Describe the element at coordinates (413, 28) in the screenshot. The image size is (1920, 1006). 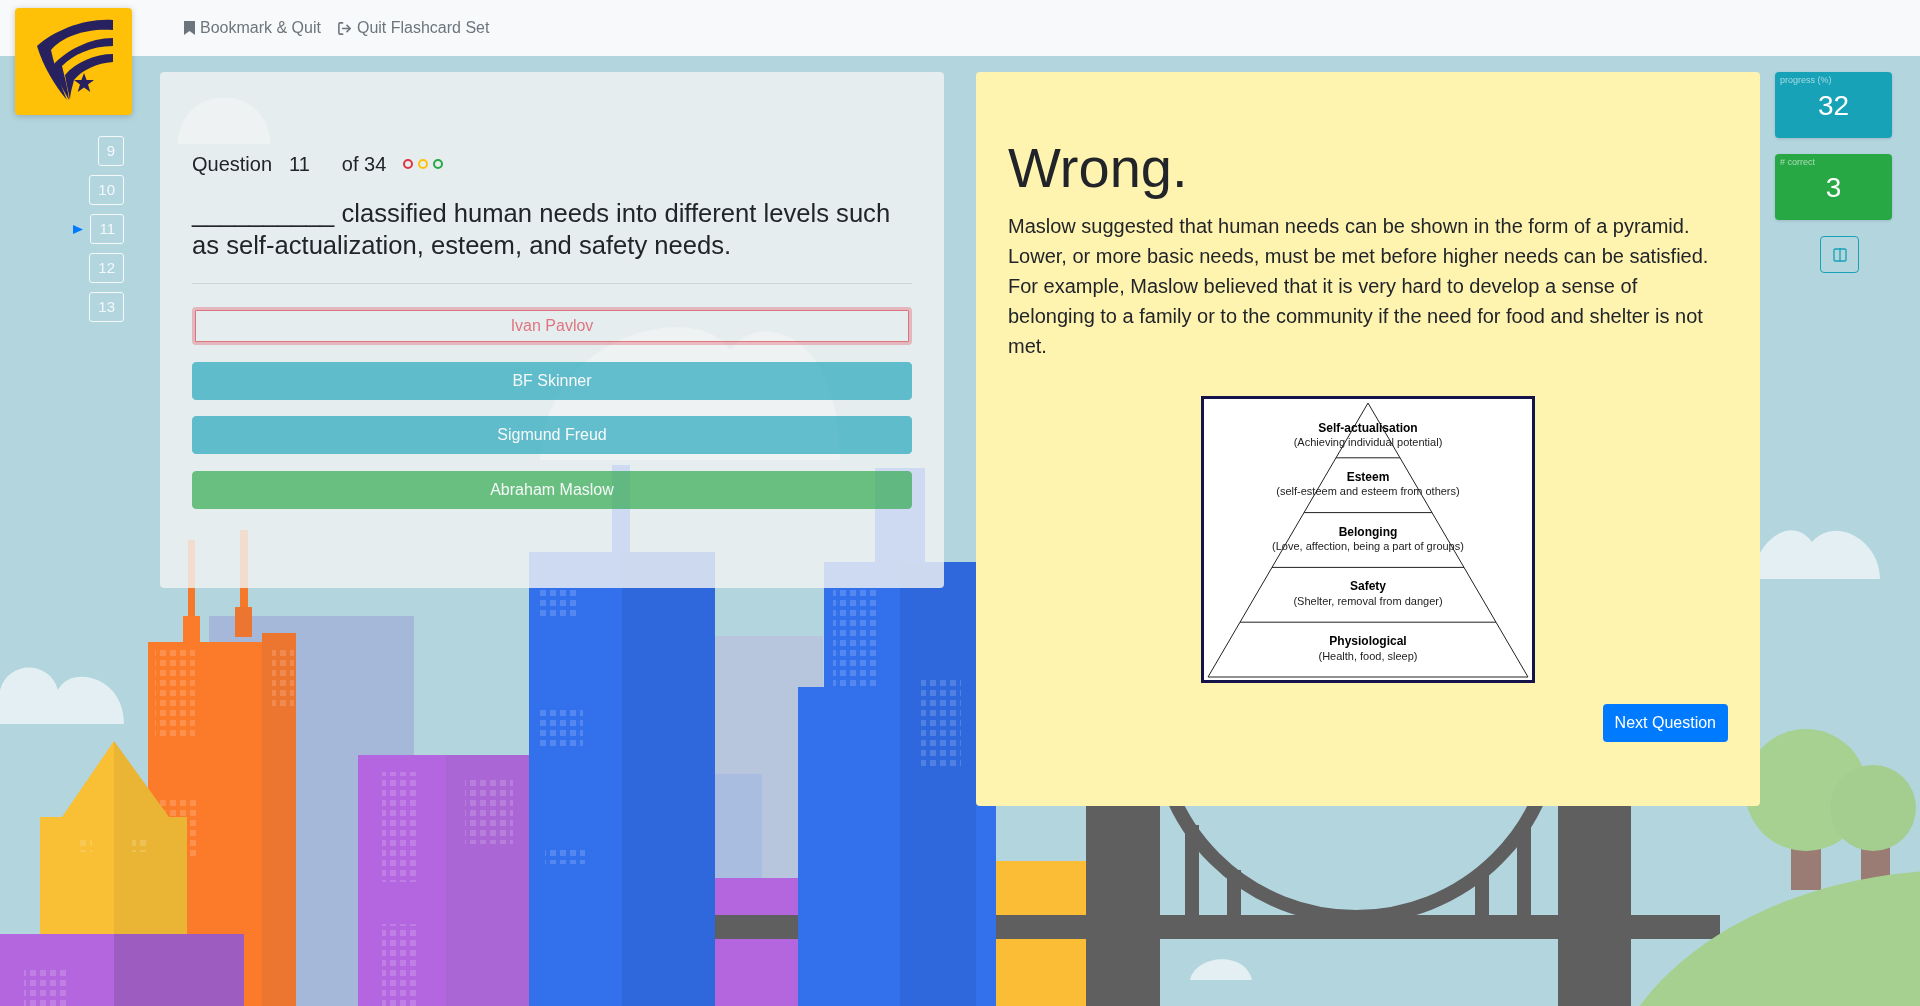
I see `nav-link: Quit Flashcard Set` at that location.